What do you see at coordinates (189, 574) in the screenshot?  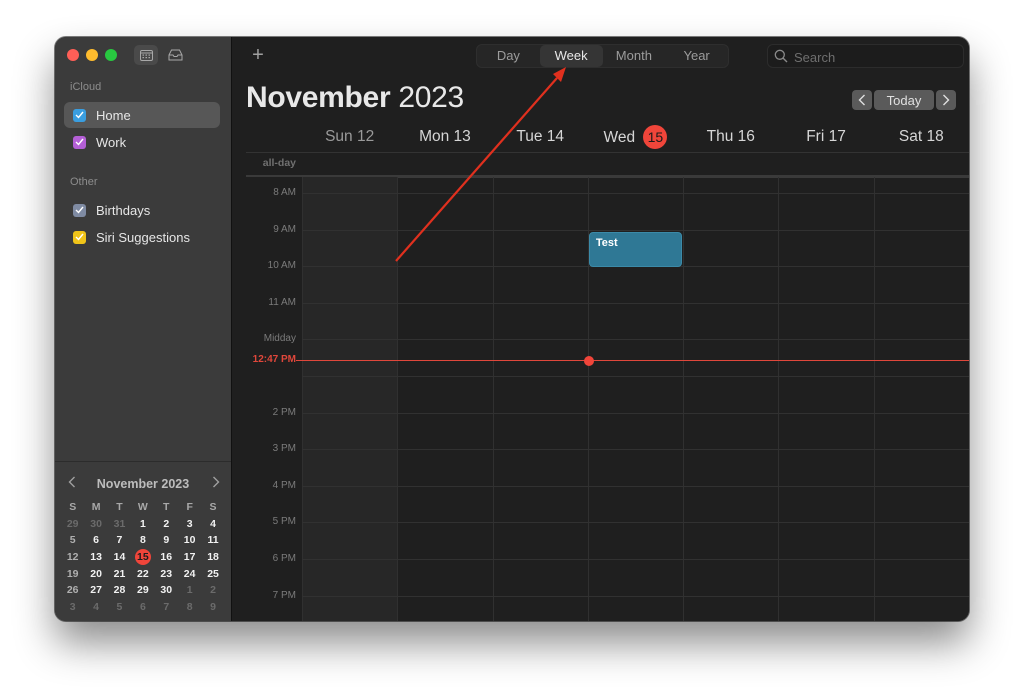 I see `mini-day: 24` at bounding box center [189, 574].